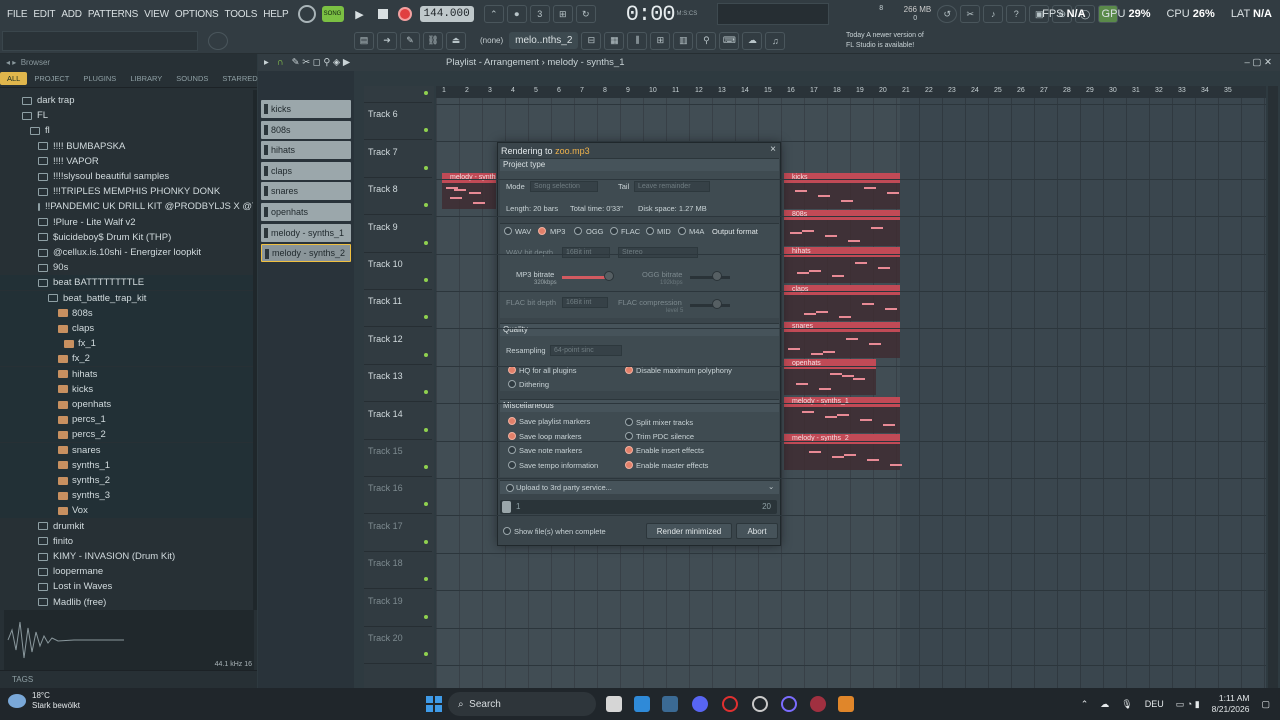 Image resolution: width=1280 pixels, height=720 pixels. I want to click on save-loop-markers-check, so click(512, 436).